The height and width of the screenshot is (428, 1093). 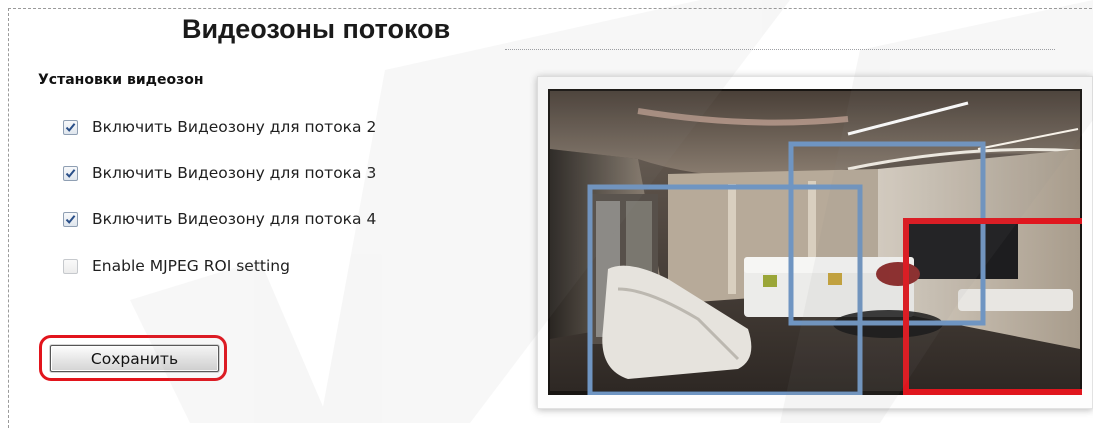 I want to click on side-bench, so click(x=1015, y=300).